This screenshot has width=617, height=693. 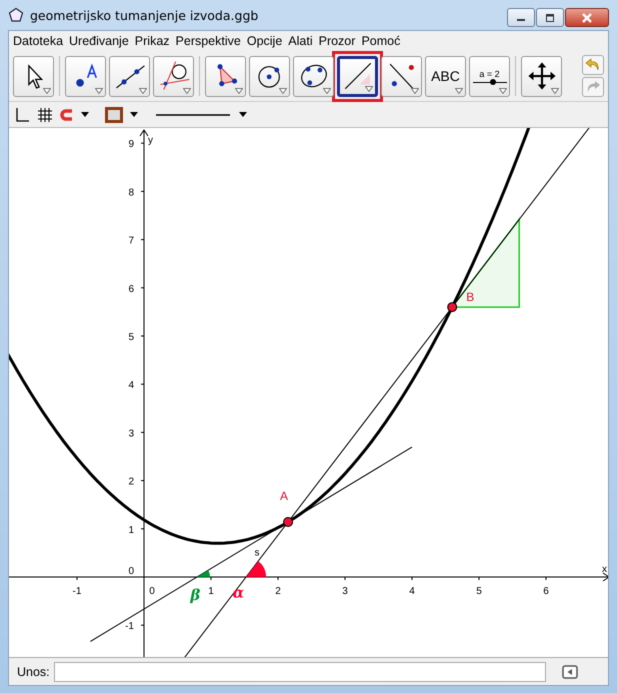 What do you see at coordinates (380, 41) in the screenshot?
I see `menu-item: Pomoć` at bounding box center [380, 41].